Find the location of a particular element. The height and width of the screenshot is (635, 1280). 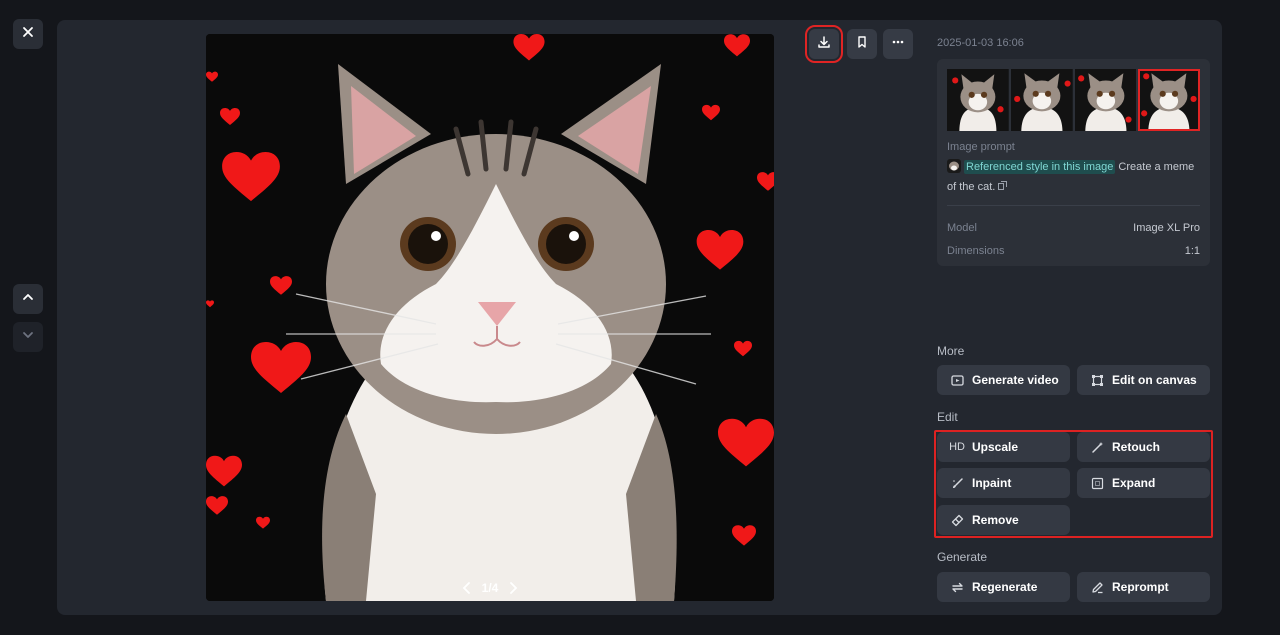

regenerate-label: Regenerate is located at coordinates (1005, 587).